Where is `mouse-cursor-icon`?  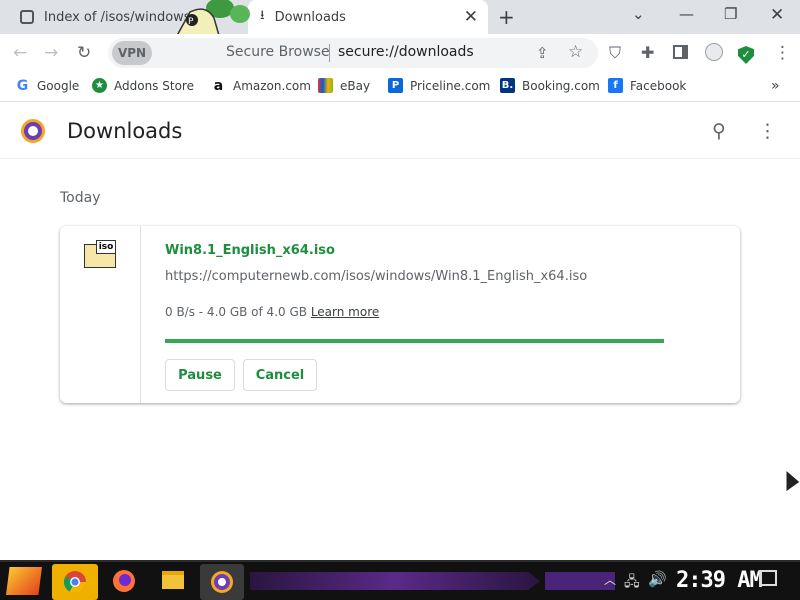
mouse-cursor-icon is located at coordinates (793, 481).